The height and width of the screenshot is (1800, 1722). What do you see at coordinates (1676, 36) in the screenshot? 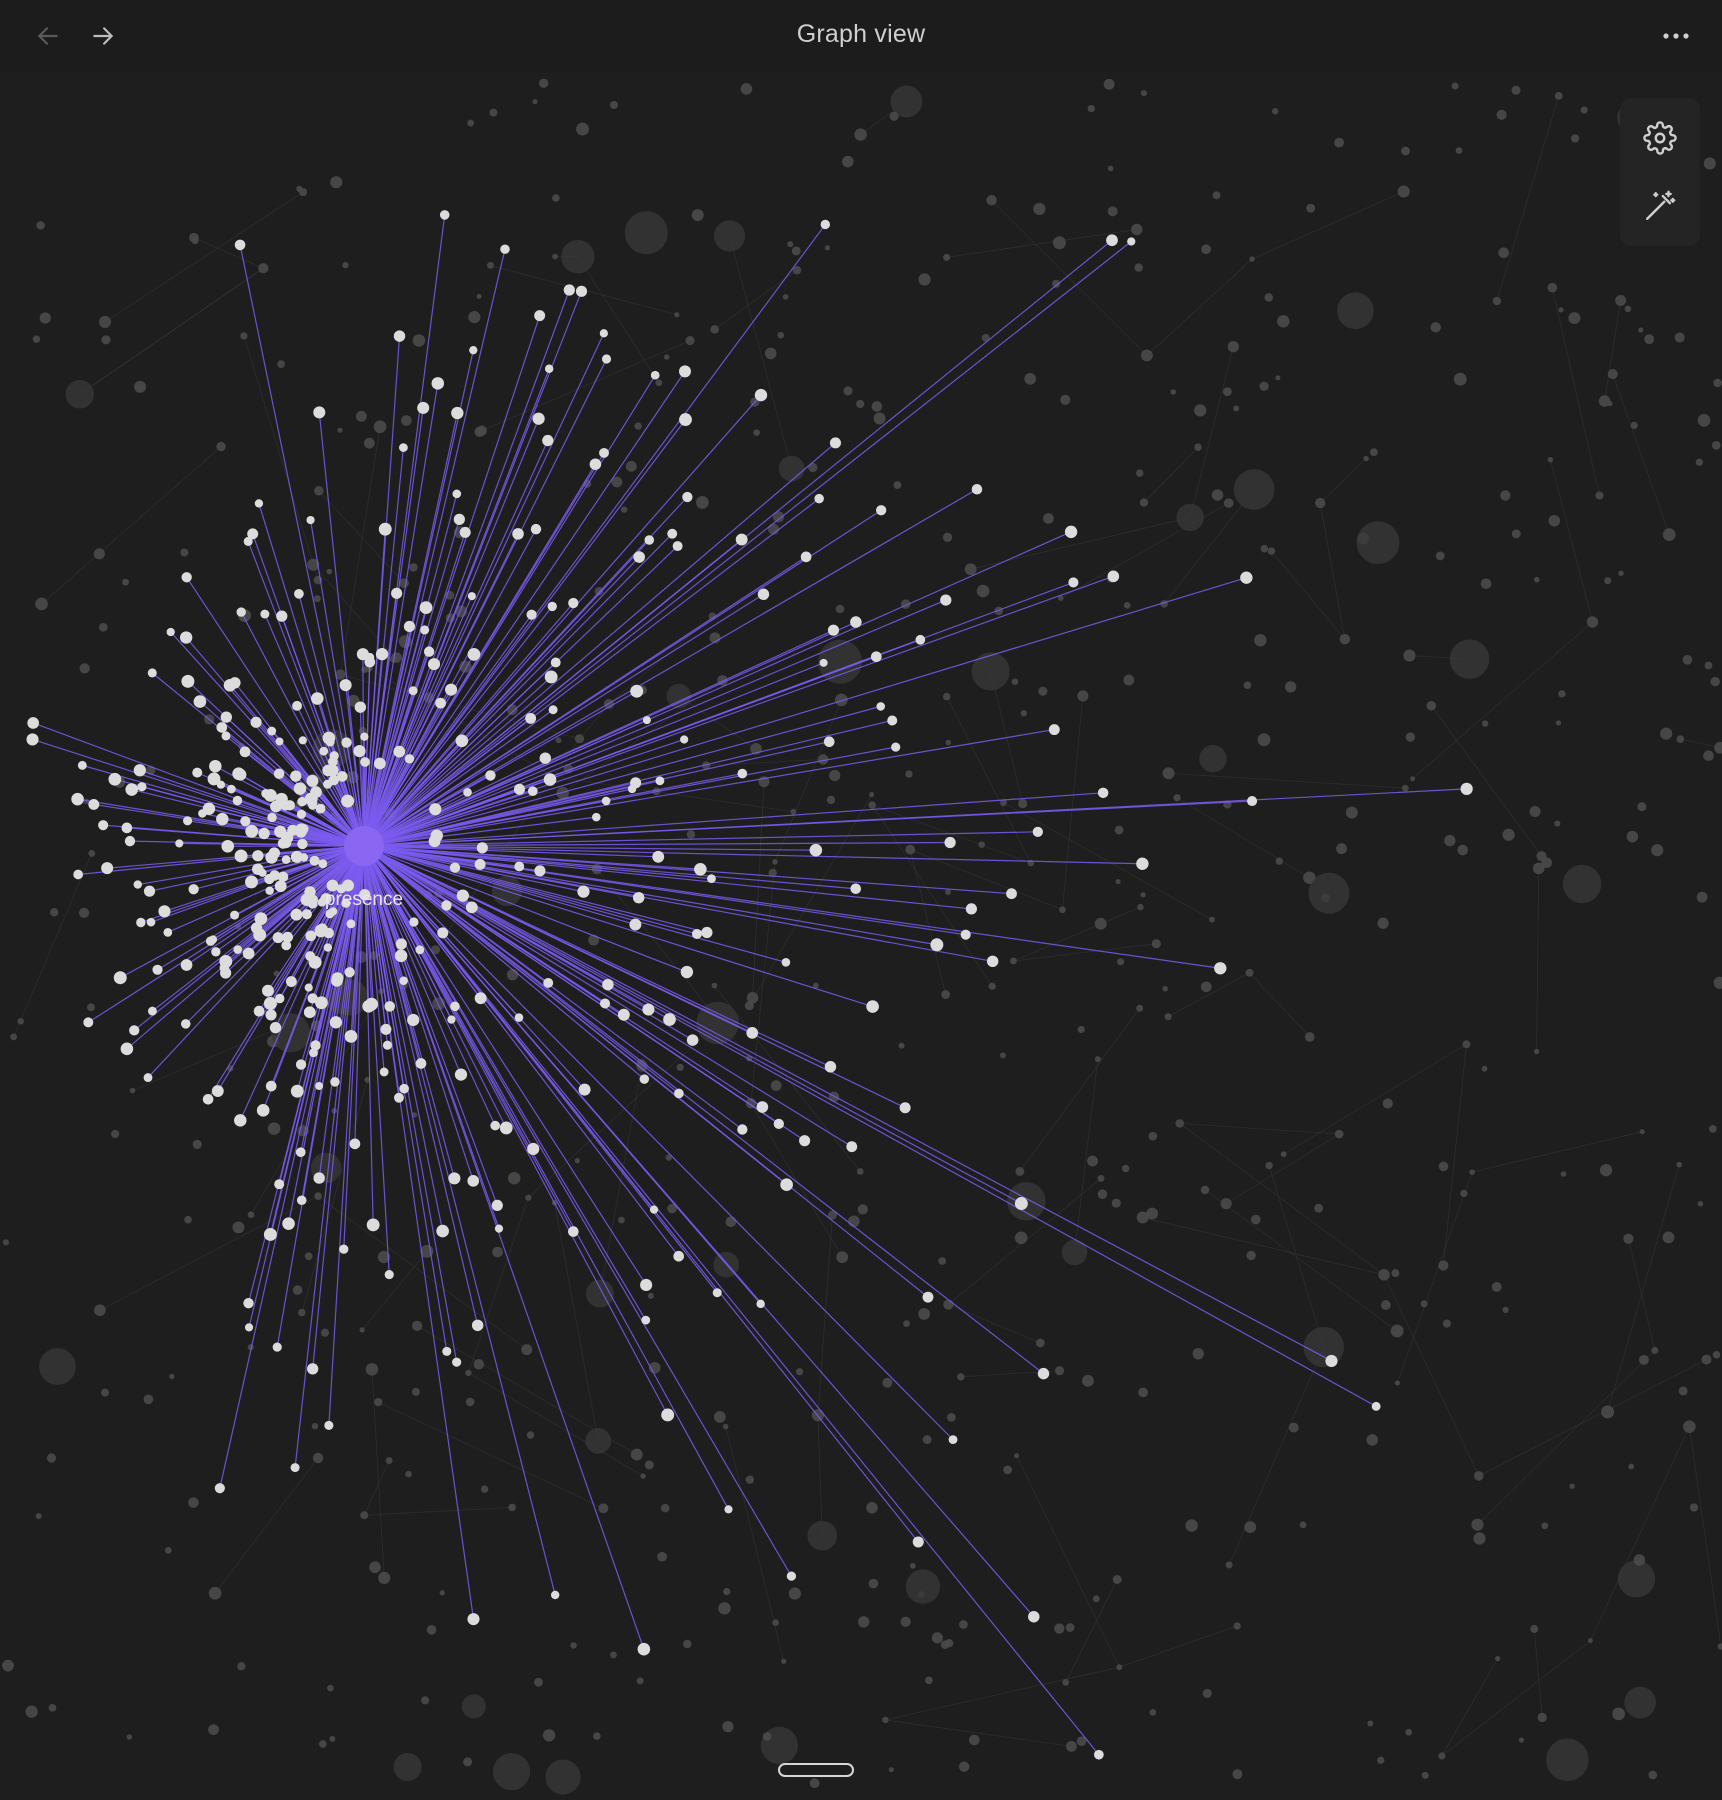
I see `more-options-button` at bounding box center [1676, 36].